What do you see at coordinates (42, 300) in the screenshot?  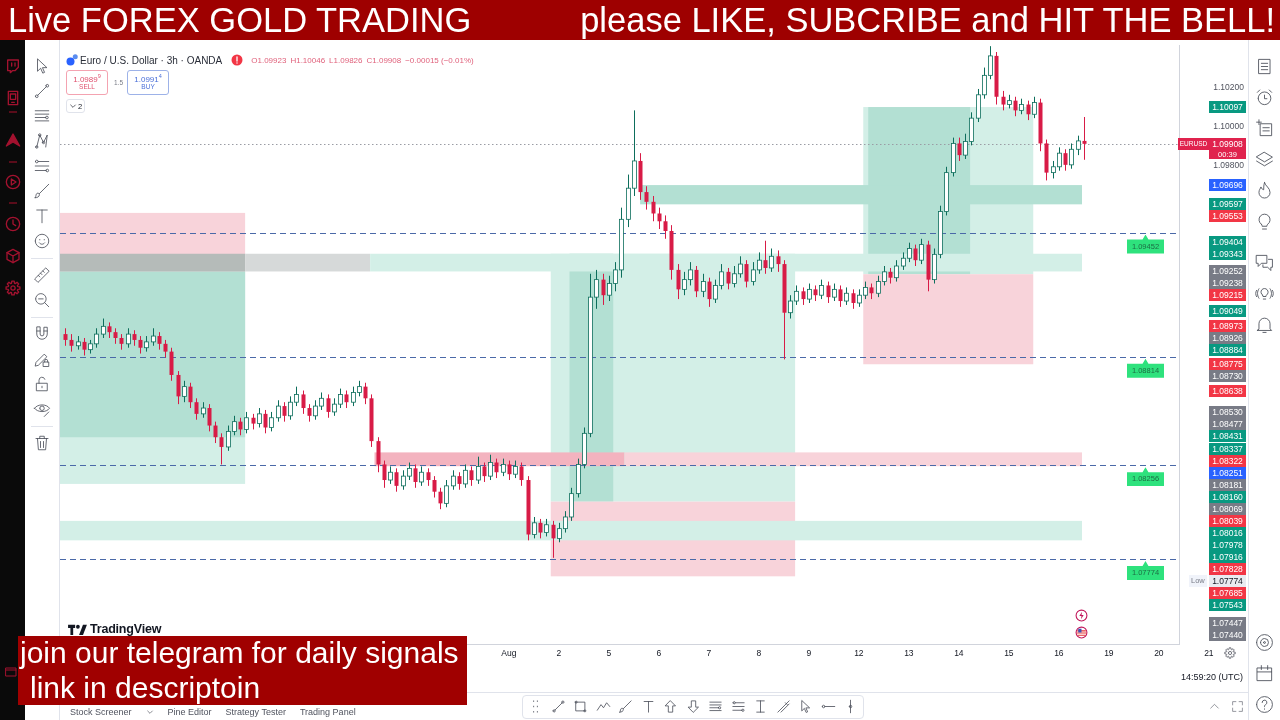 I see `zoom-out-icon` at bounding box center [42, 300].